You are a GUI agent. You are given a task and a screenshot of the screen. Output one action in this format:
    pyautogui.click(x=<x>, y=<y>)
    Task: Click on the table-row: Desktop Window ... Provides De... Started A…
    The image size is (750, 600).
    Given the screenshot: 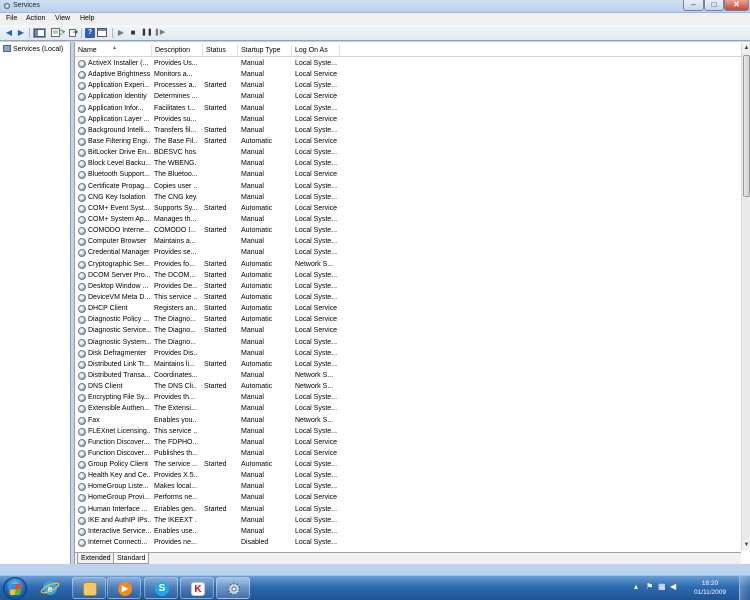 What is the action you would take?
    pyautogui.click(x=408, y=286)
    